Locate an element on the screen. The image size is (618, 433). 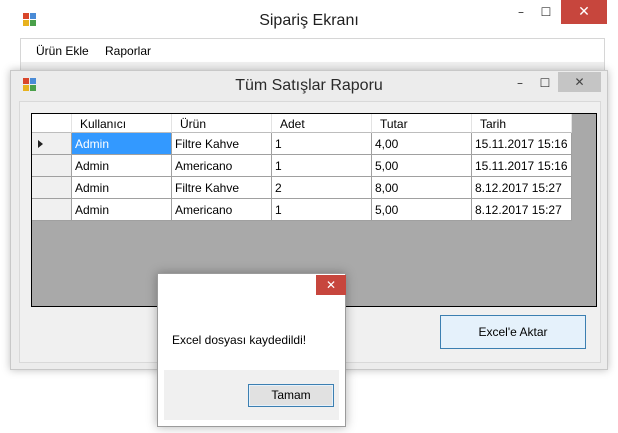
grid-corner-cell is located at coordinates (52, 123).